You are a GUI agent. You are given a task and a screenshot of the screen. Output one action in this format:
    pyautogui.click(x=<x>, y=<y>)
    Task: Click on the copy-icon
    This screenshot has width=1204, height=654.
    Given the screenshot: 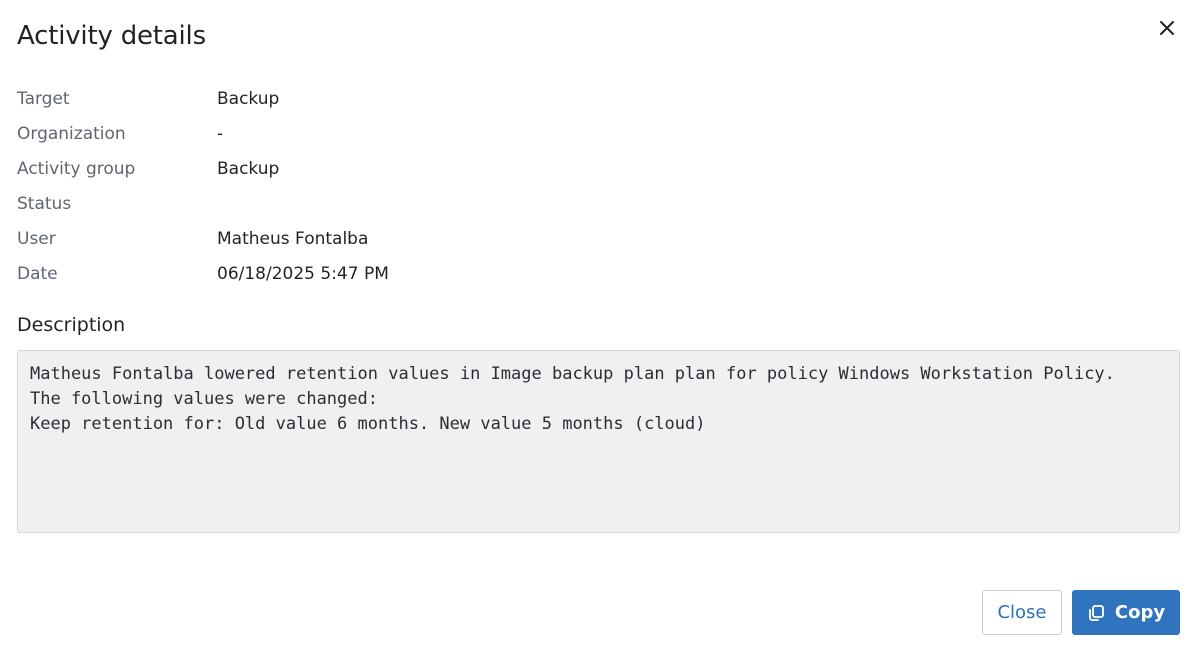 What is the action you would take?
    pyautogui.click(x=1096, y=613)
    